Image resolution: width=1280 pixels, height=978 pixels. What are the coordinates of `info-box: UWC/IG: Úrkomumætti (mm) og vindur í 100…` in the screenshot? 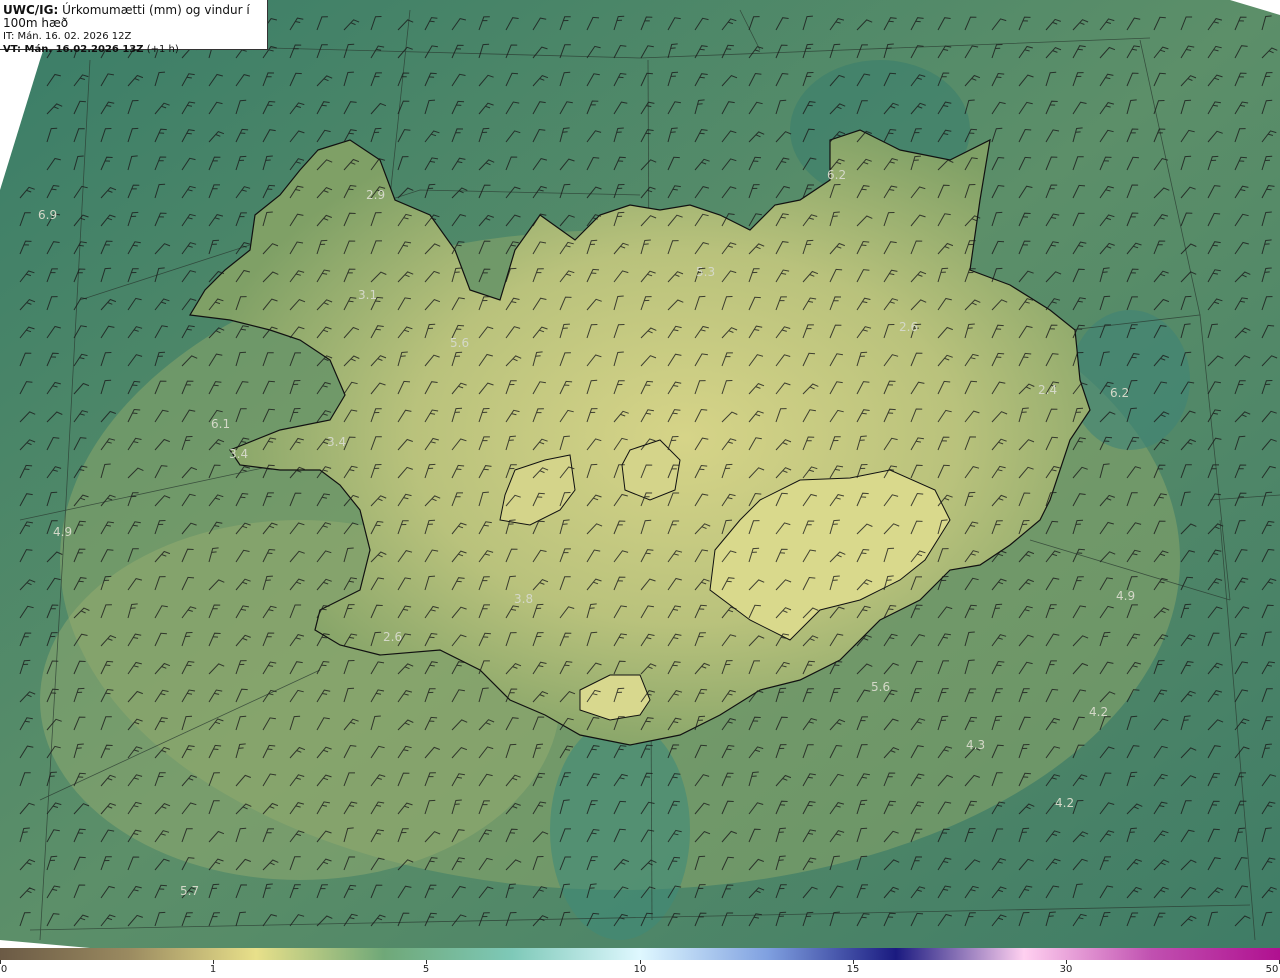 It's located at (134, 27).